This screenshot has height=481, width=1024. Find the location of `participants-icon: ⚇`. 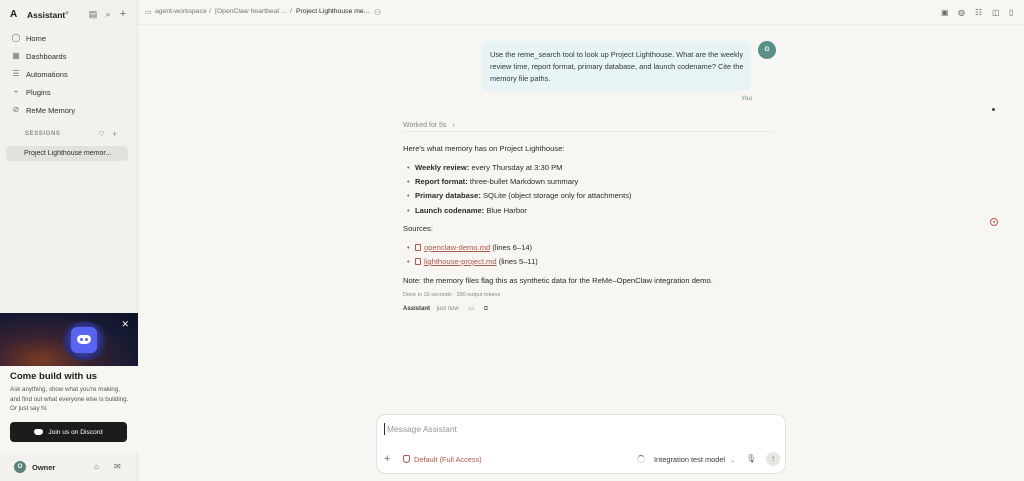

participants-icon: ⚇ is located at coordinates (377, 12).